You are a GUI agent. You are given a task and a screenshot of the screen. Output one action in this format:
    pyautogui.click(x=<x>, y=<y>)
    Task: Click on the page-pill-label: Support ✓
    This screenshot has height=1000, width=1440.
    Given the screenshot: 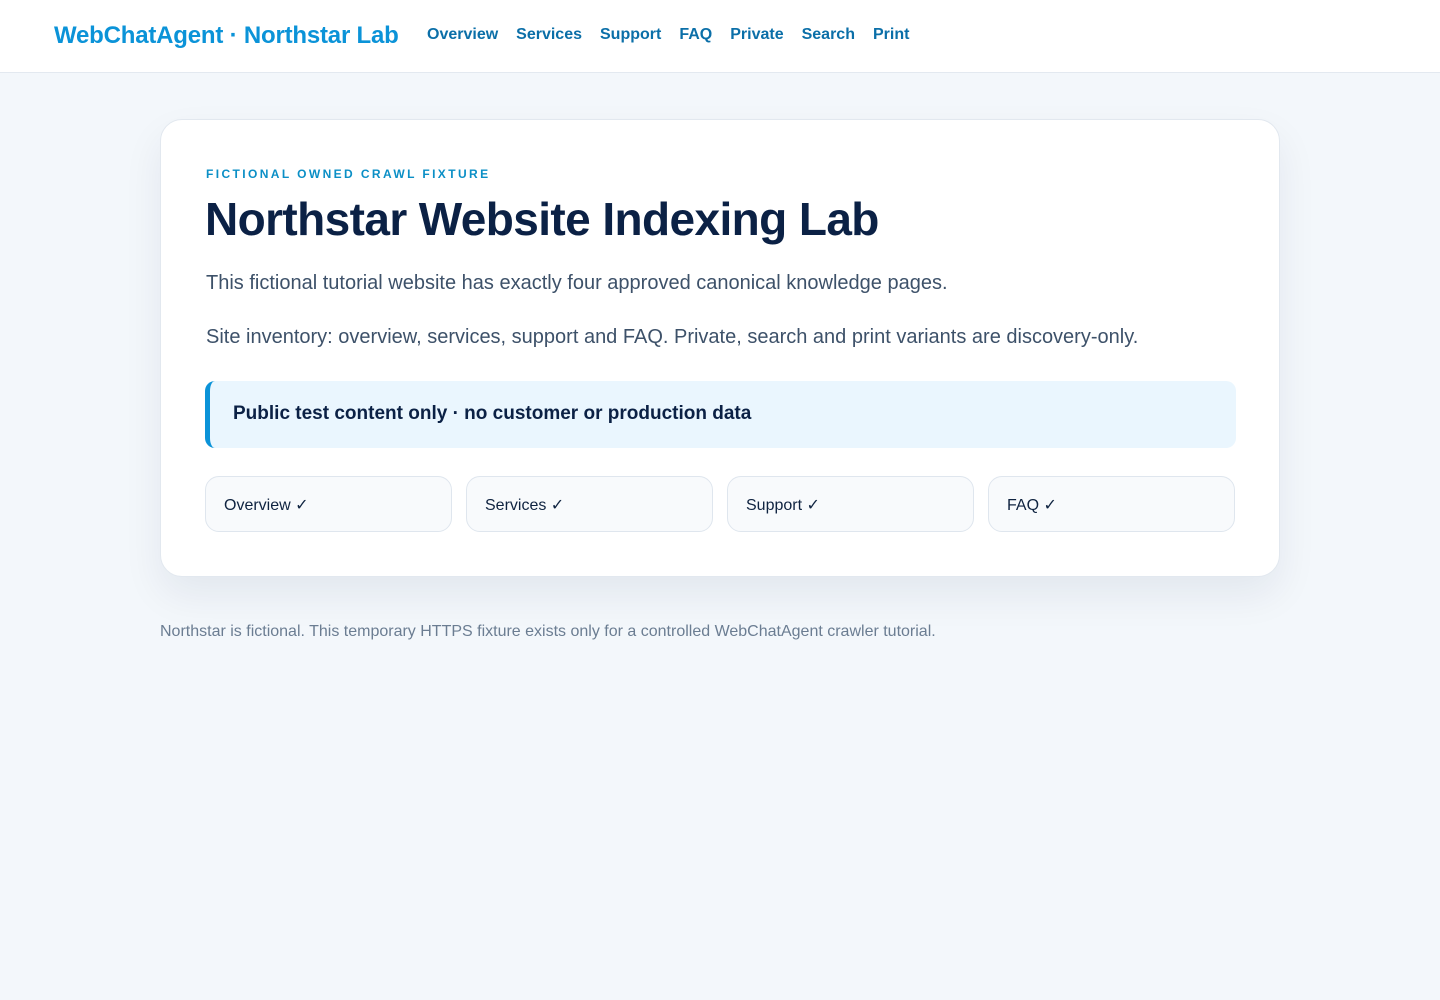 What is the action you would take?
    pyautogui.click(x=783, y=505)
    